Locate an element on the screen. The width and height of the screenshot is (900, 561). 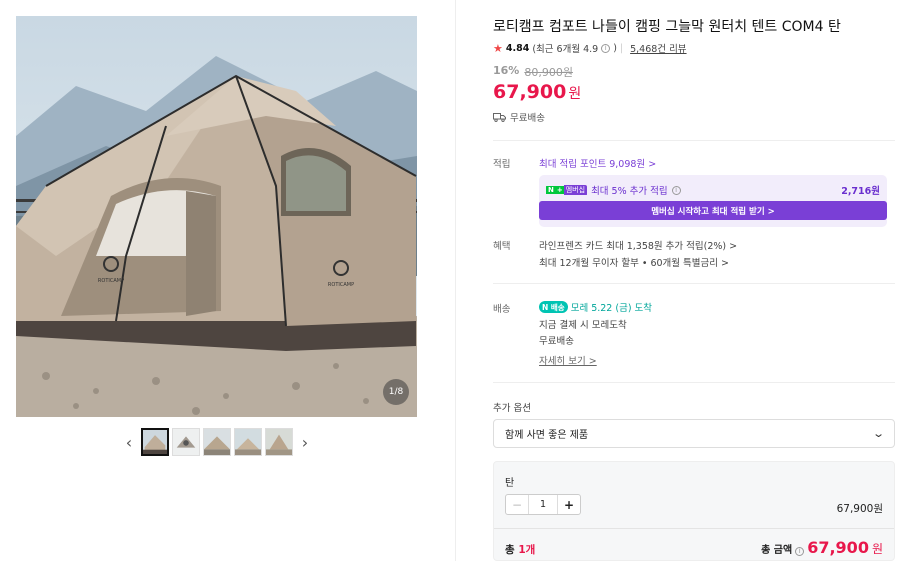
option-select-value: 함께 사면 좋은 제품 is located at coordinates (547, 435).